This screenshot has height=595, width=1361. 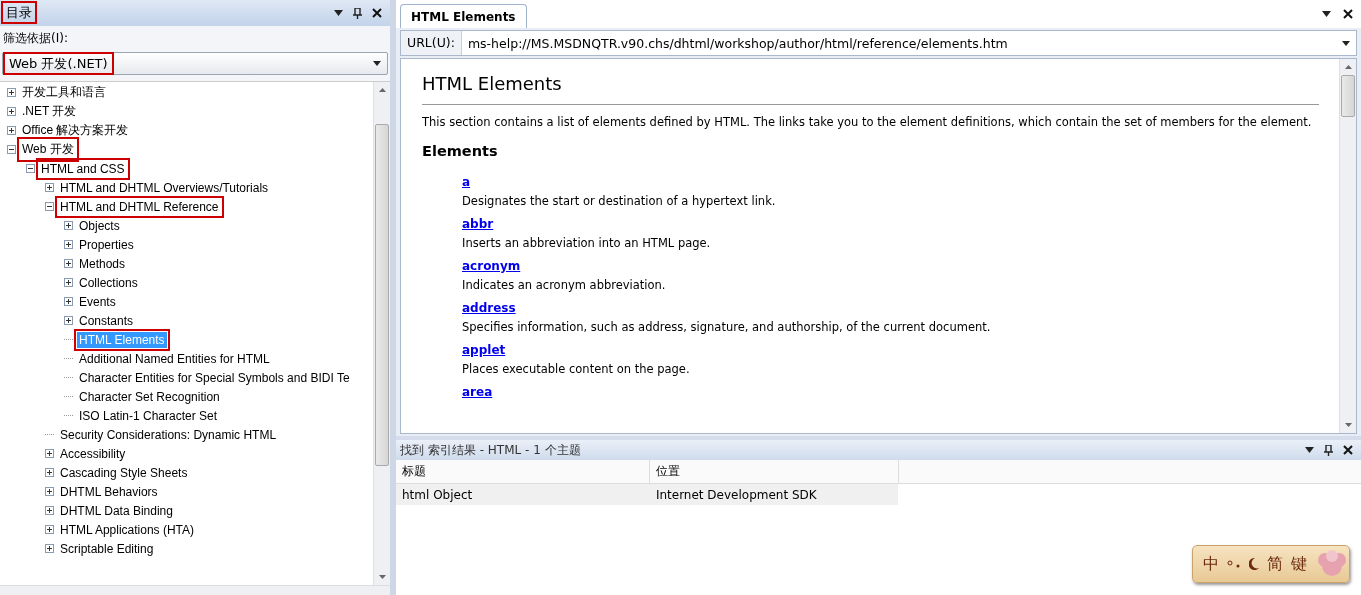 I want to click on tree-item: Events, so click(x=97, y=301).